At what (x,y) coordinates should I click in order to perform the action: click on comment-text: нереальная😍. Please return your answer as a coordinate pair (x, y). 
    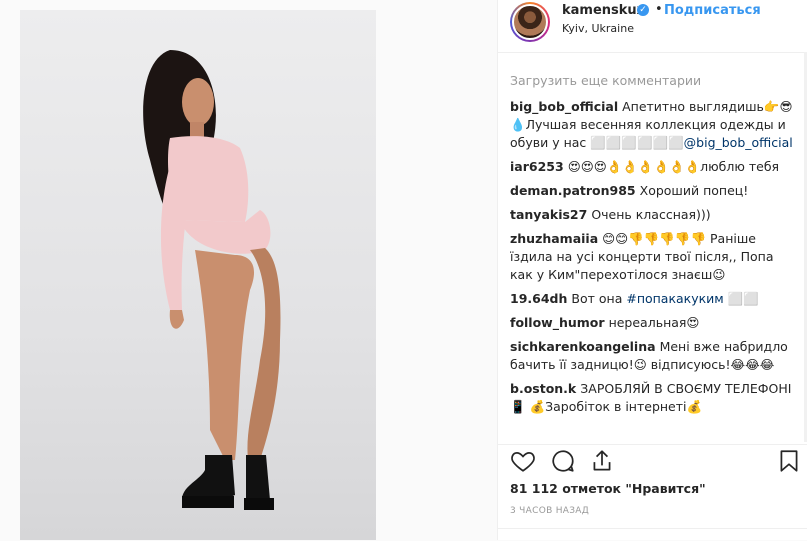
    Looking at the image, I should click on (654, 322).